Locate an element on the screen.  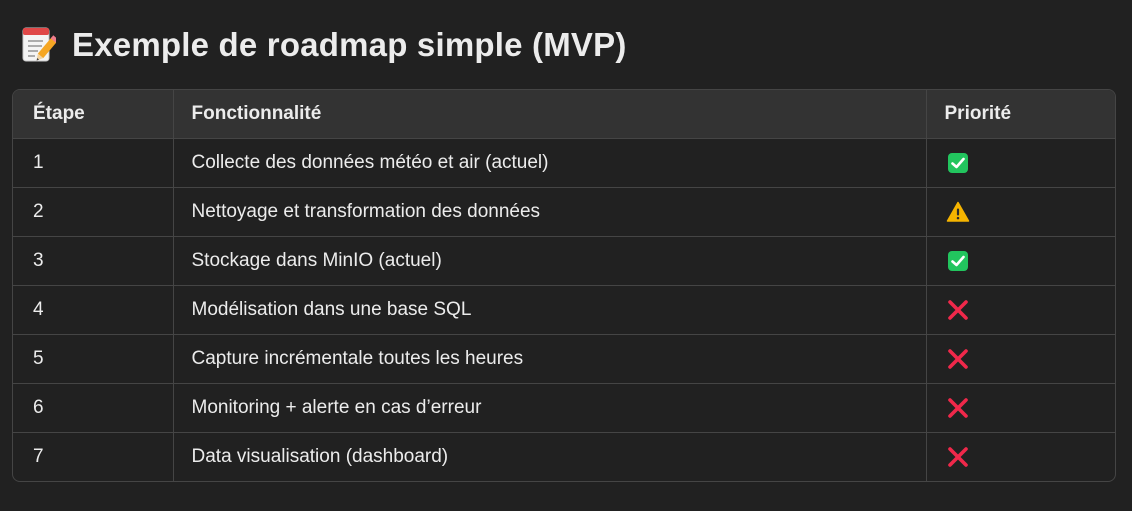
step-cell: 4 is located at coordinates (93, 310).